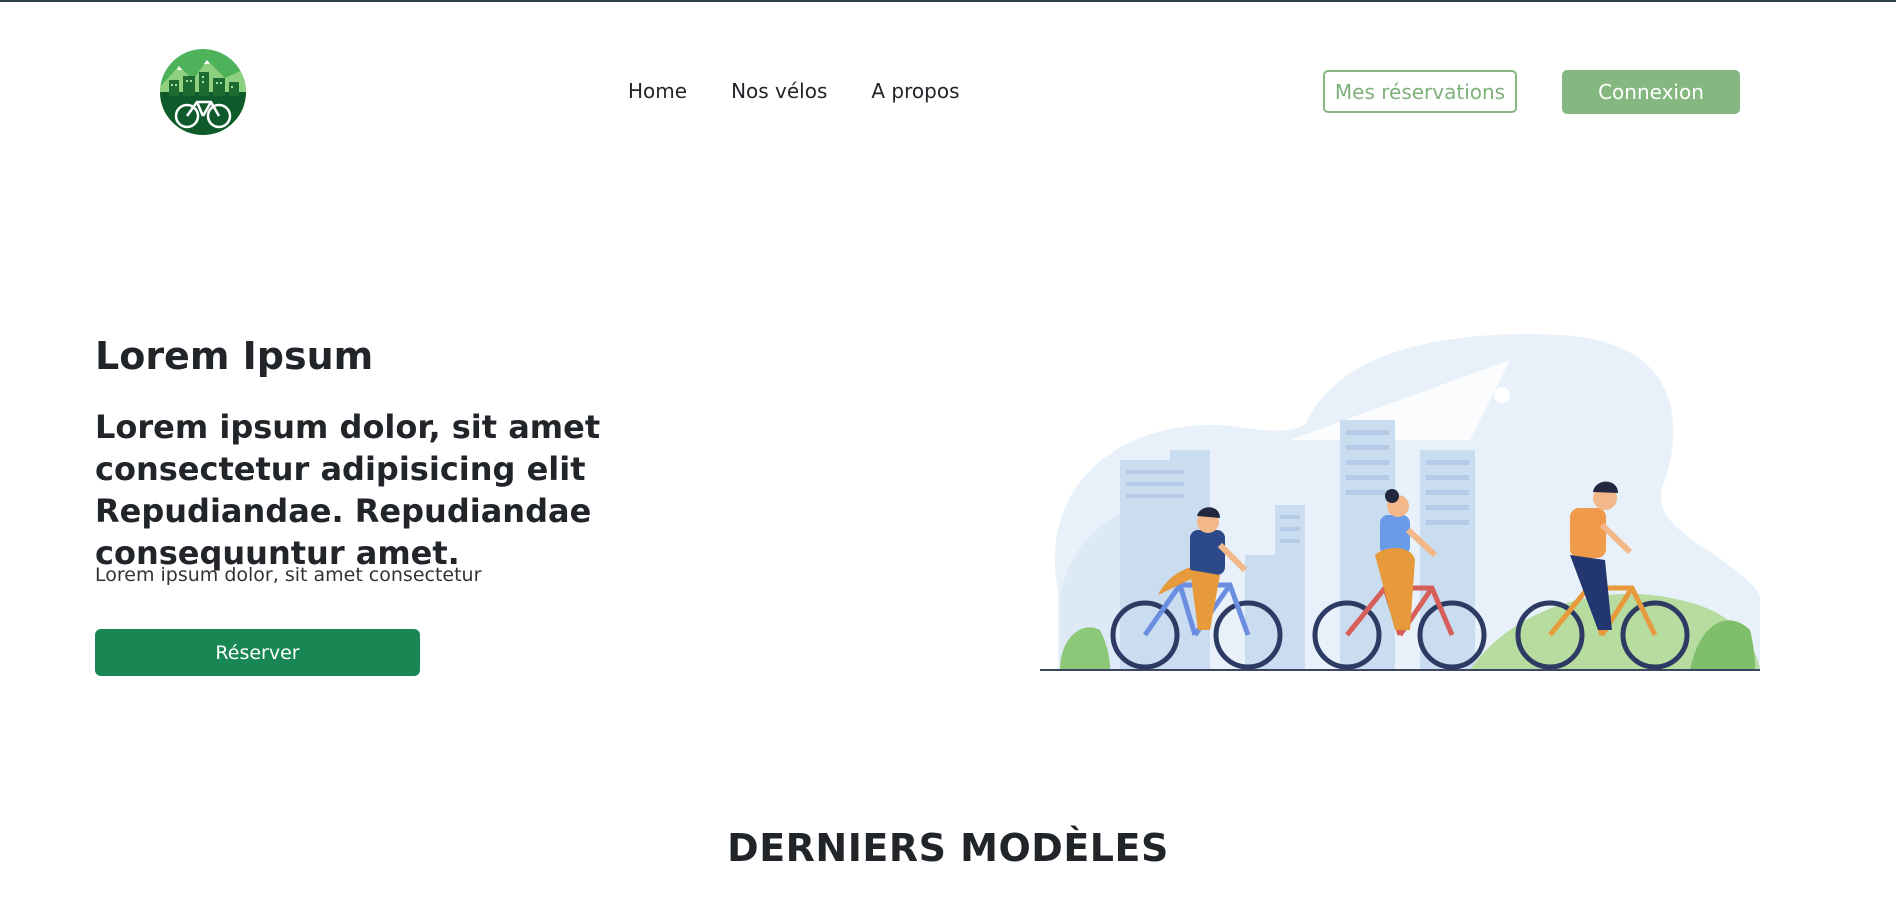 Image resolution: width=1896 pixels, height=911 pixels. What do you see at coordinates (948, 1) in the screenshot?
I see `top-border` at bounding box center [948, 1].